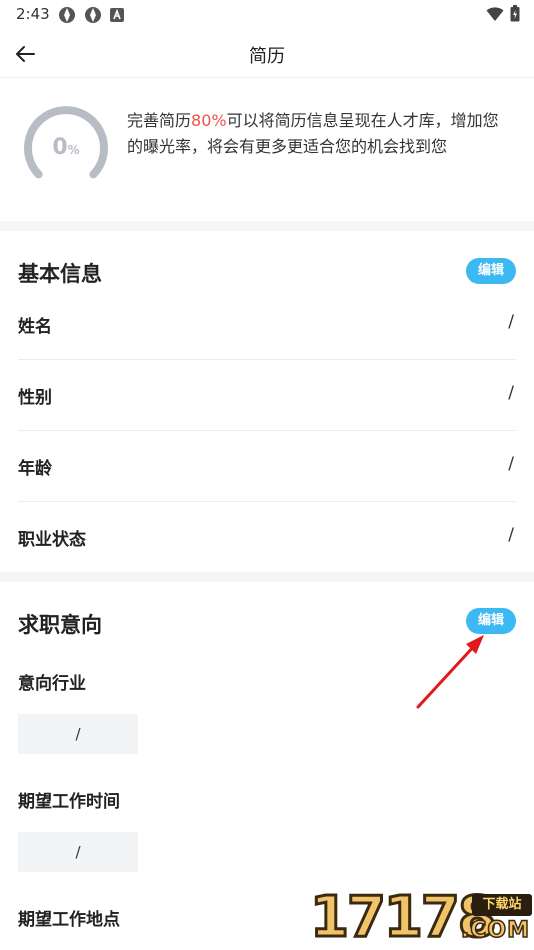  What do you see at coordinates (267, 395) in the screenshot?
I see `info-row-gender: 性别 /` at bounding box center [267, 395].